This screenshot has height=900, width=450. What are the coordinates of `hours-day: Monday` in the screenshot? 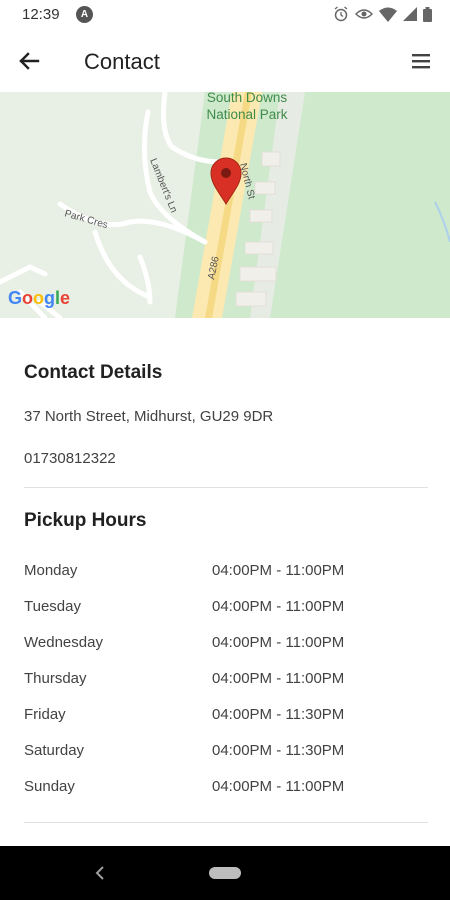 It's located at (51, 570).